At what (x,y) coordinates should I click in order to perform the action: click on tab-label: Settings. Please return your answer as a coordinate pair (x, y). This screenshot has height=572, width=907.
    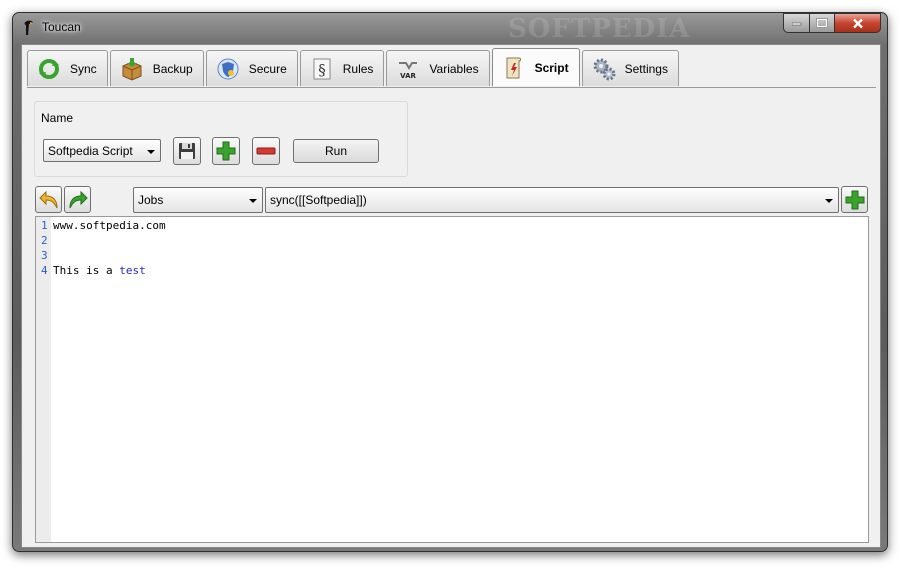
    Looking at the image, I should click on (646, 68).